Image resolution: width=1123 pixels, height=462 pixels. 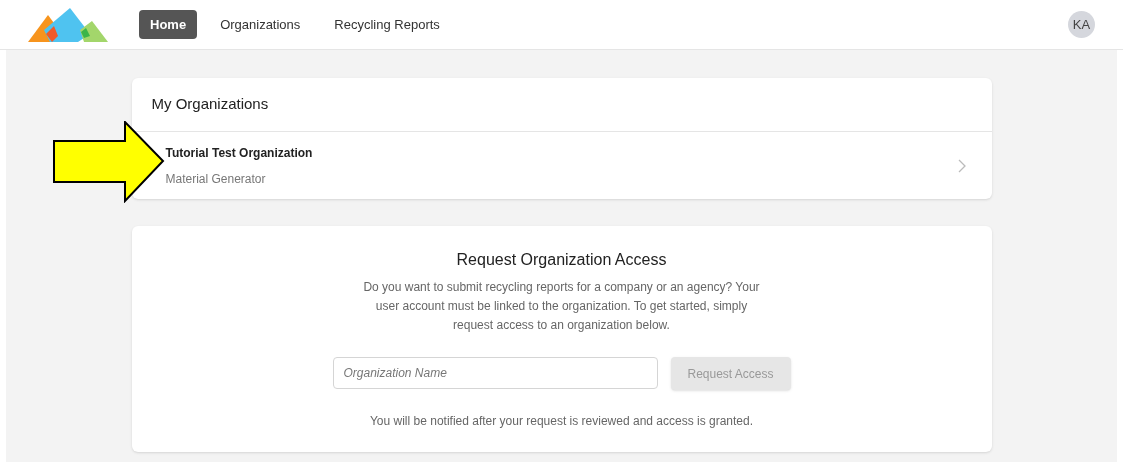 I want to click on nav-tab: Recycling Reports, so click(x=387, y=24).